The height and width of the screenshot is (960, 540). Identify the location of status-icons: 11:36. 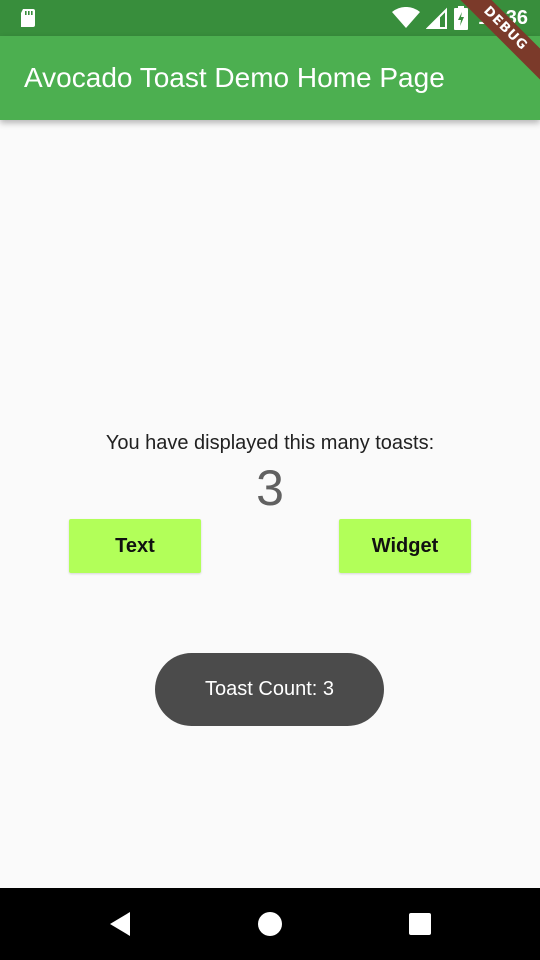
(459, 18).